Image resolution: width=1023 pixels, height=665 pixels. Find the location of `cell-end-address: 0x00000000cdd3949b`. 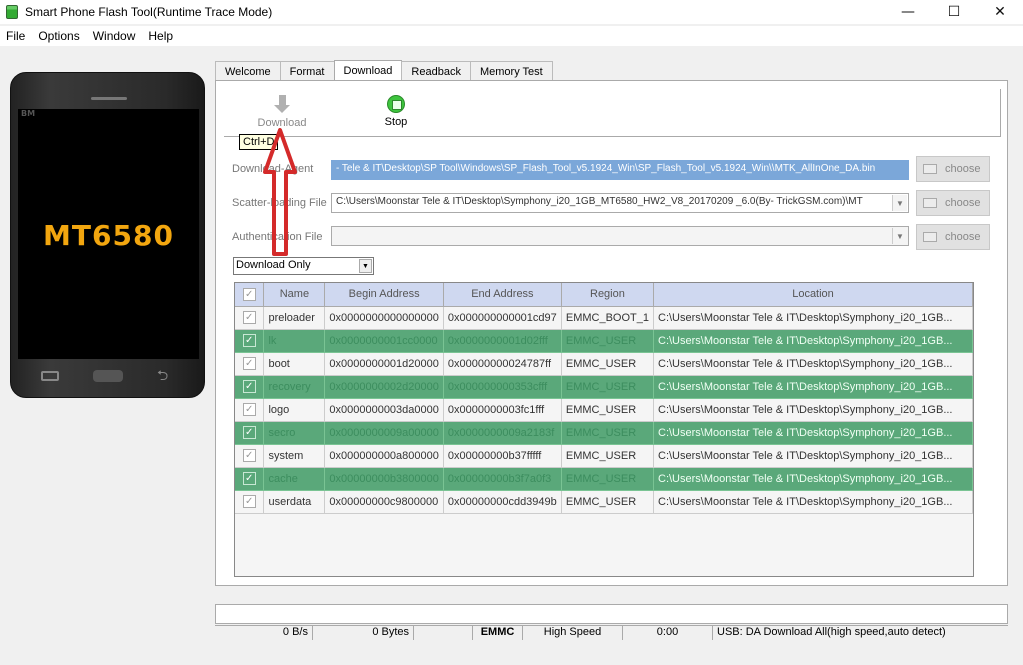

cell-end-address: 0x00000000cdd3949b is located at coordinates (502, 501).